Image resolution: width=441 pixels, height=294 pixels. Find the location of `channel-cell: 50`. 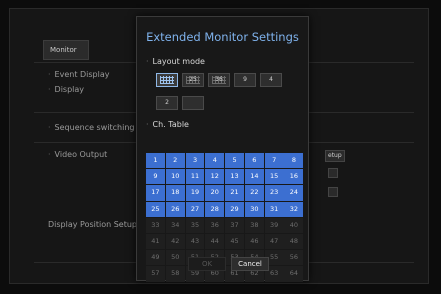

channel-cell: 50 is located at coordinates (175, 258).